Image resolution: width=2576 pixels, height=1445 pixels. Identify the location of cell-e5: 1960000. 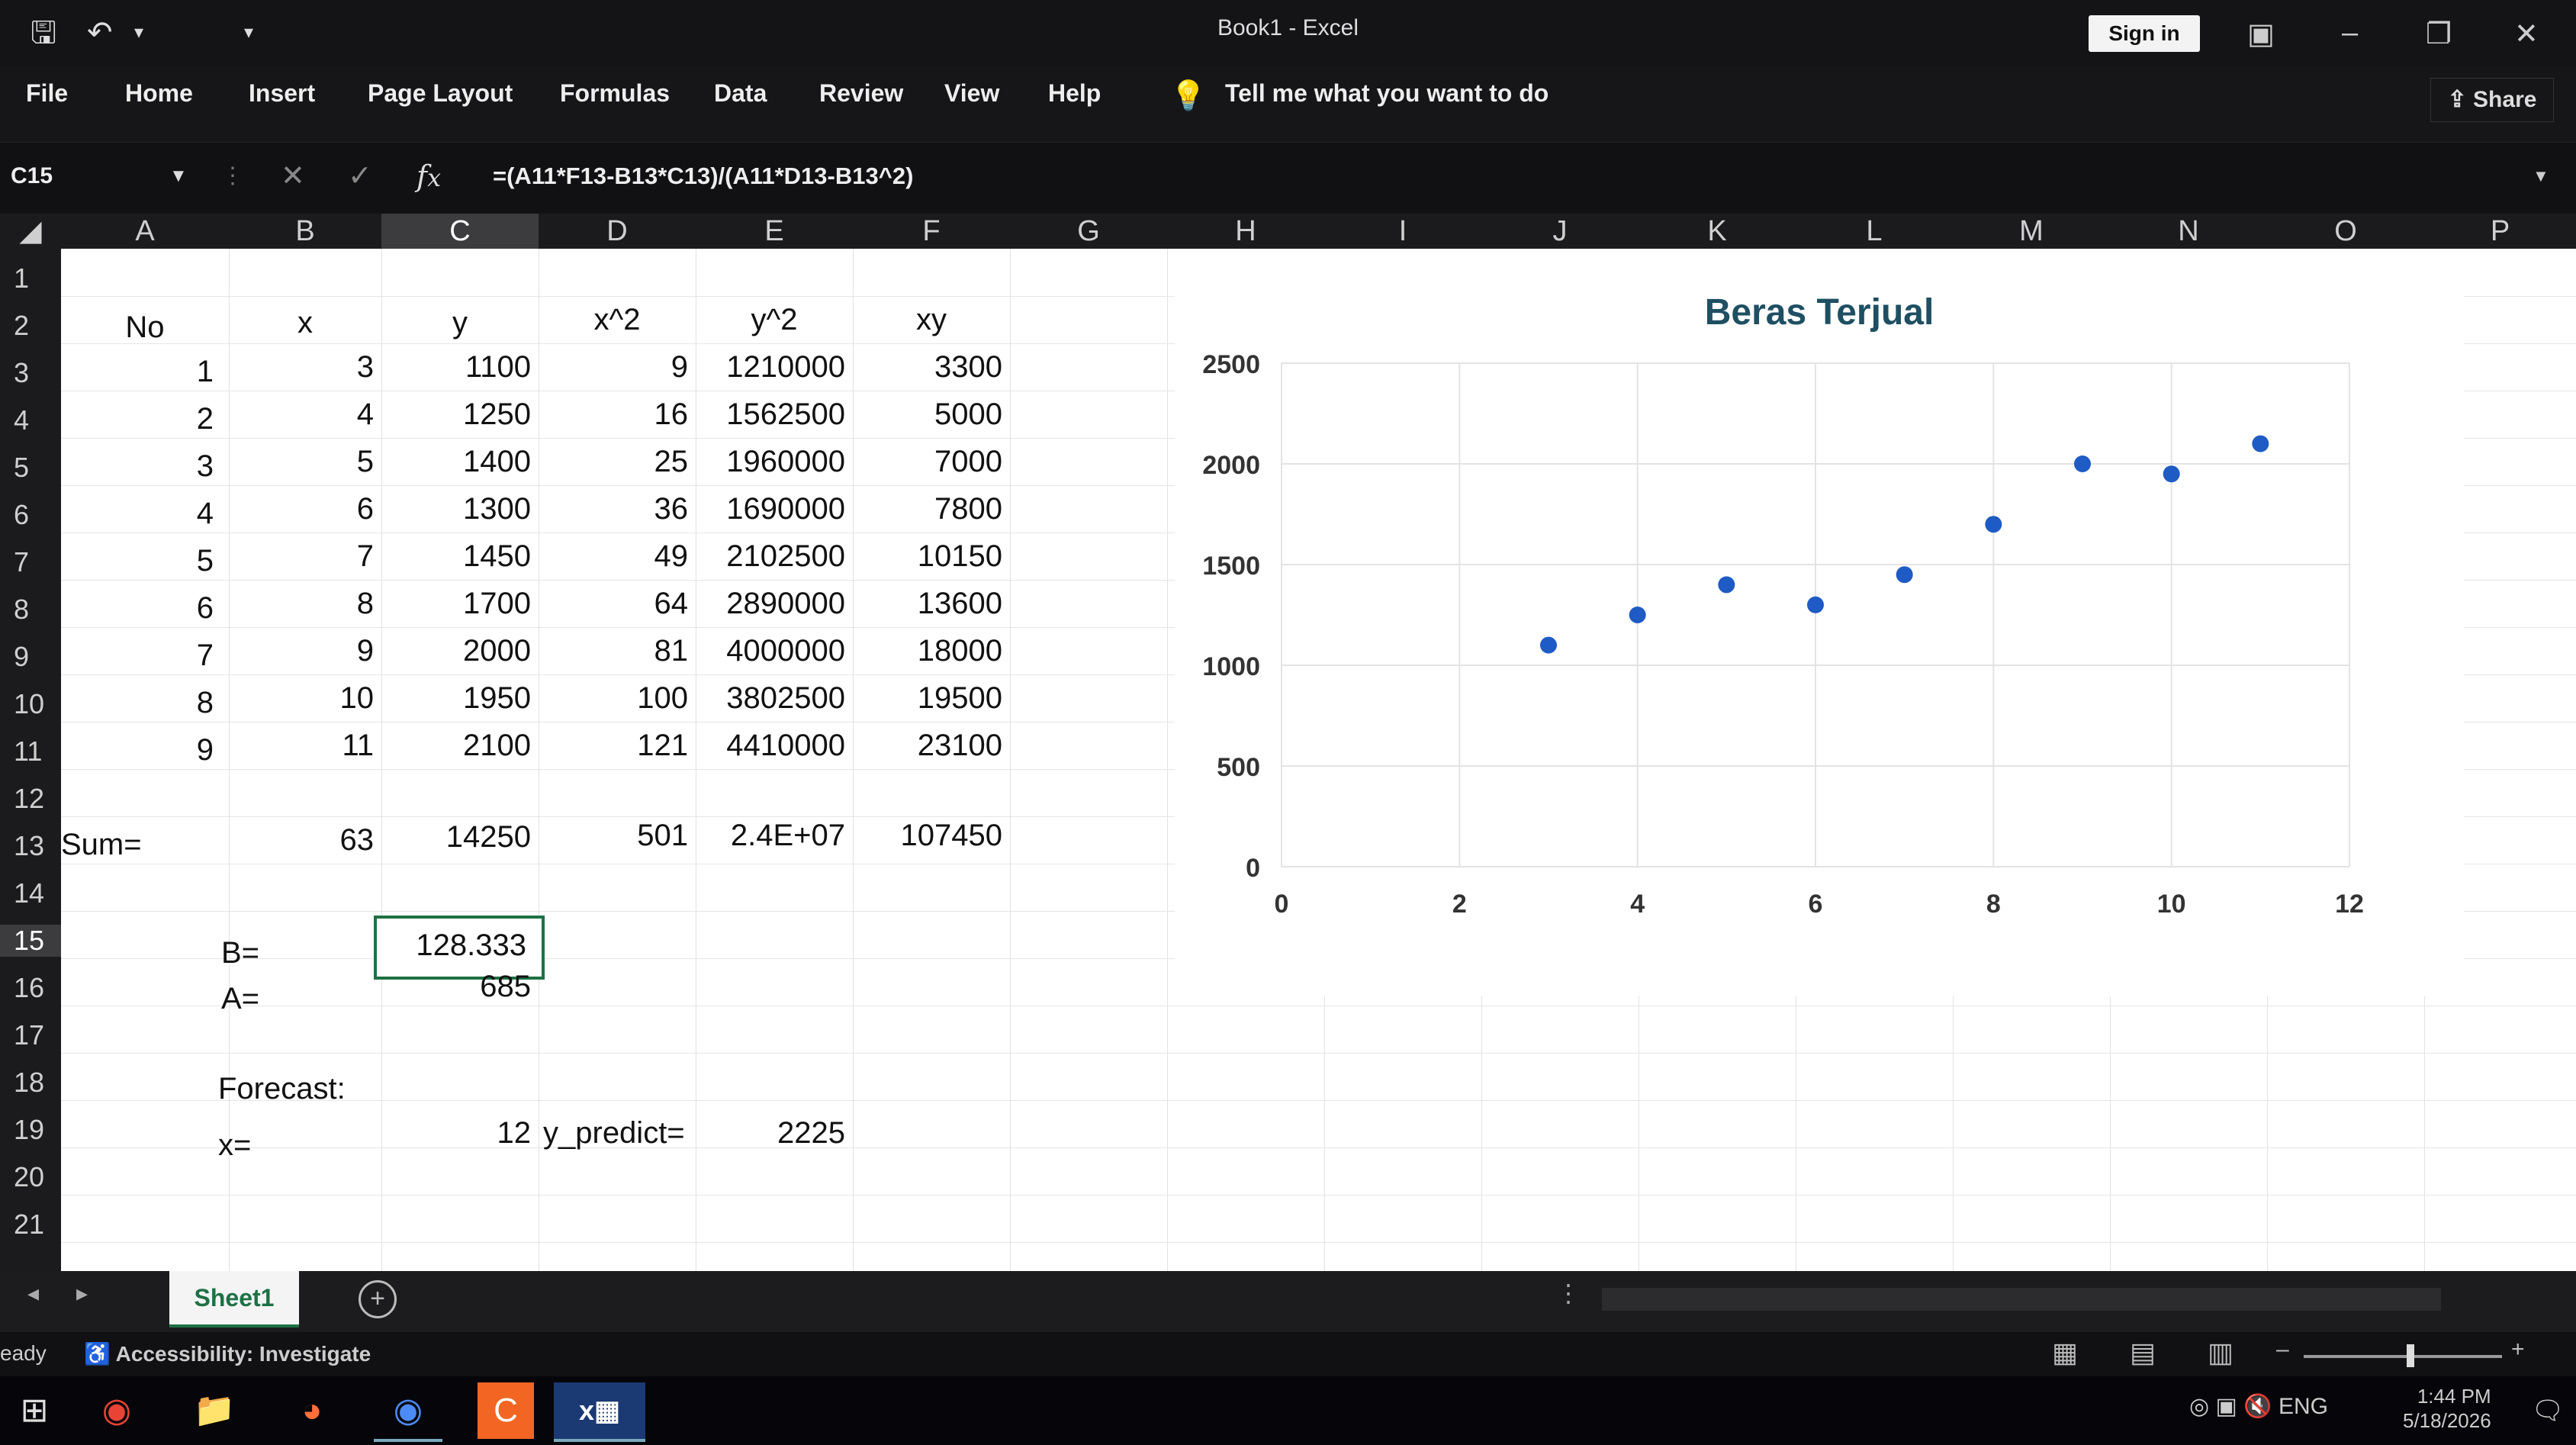
(770, 461).